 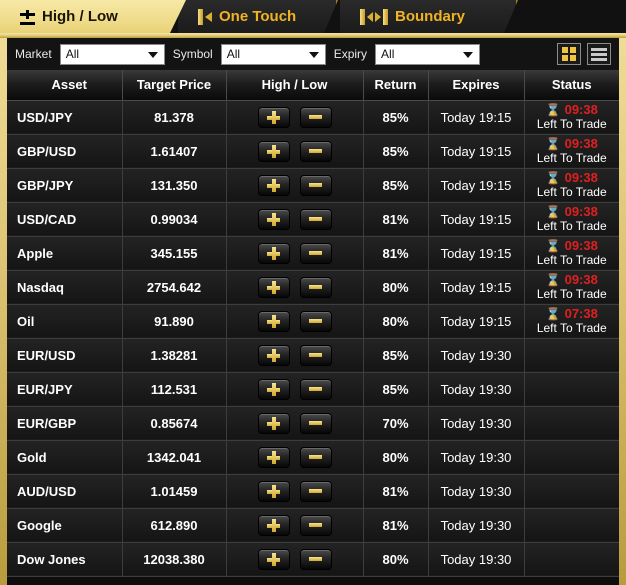 What do you see at coordinates (476, 85) in the screenshot?
I see `column-header-expires: Expires` at bounding box center [476, 85].